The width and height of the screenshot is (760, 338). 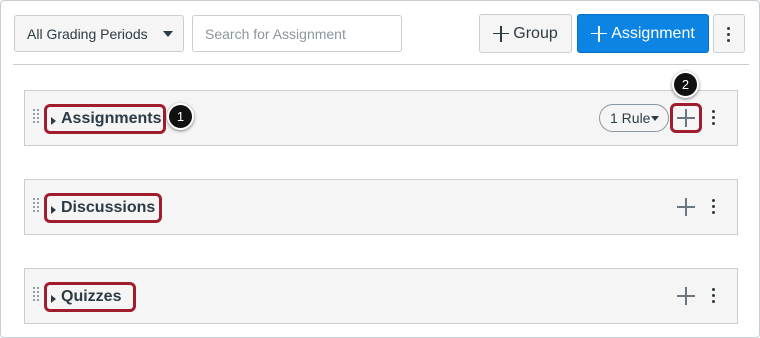 I want to click on page-options-button, so click(x=729, y=33).